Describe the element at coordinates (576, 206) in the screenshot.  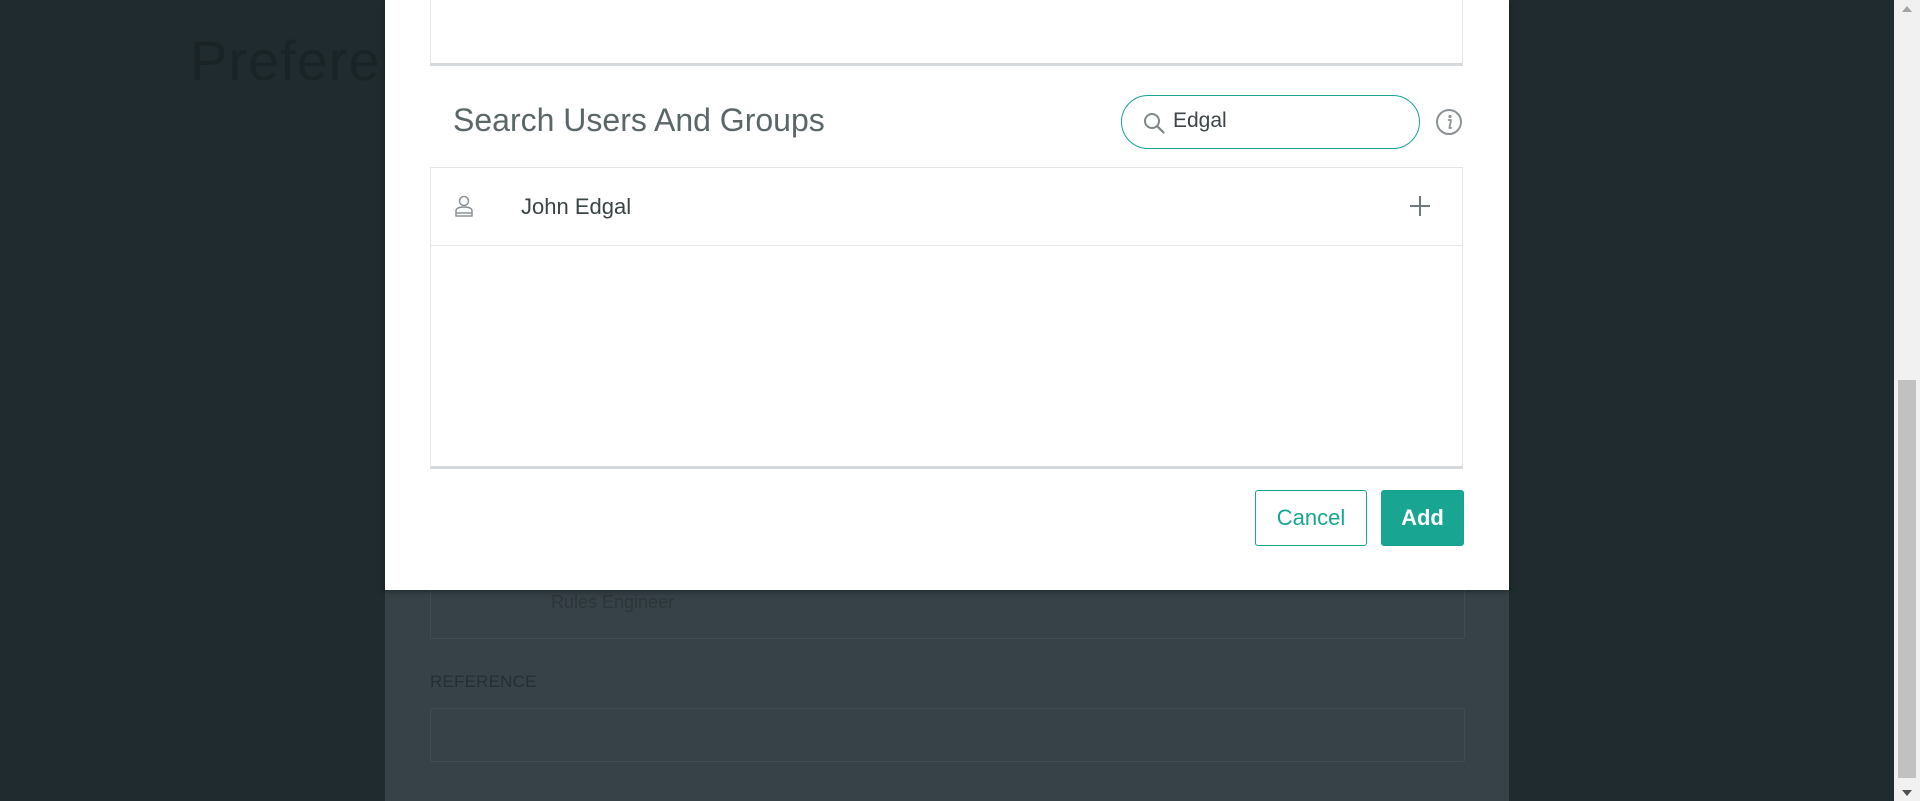
I see `result-name: John Edgal` at that location.